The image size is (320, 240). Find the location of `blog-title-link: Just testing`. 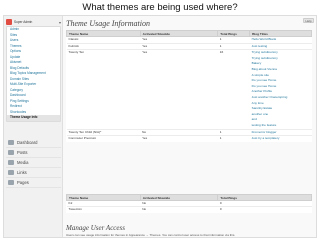

blog-title-link: Just testing is located at coordinates (281, 47).